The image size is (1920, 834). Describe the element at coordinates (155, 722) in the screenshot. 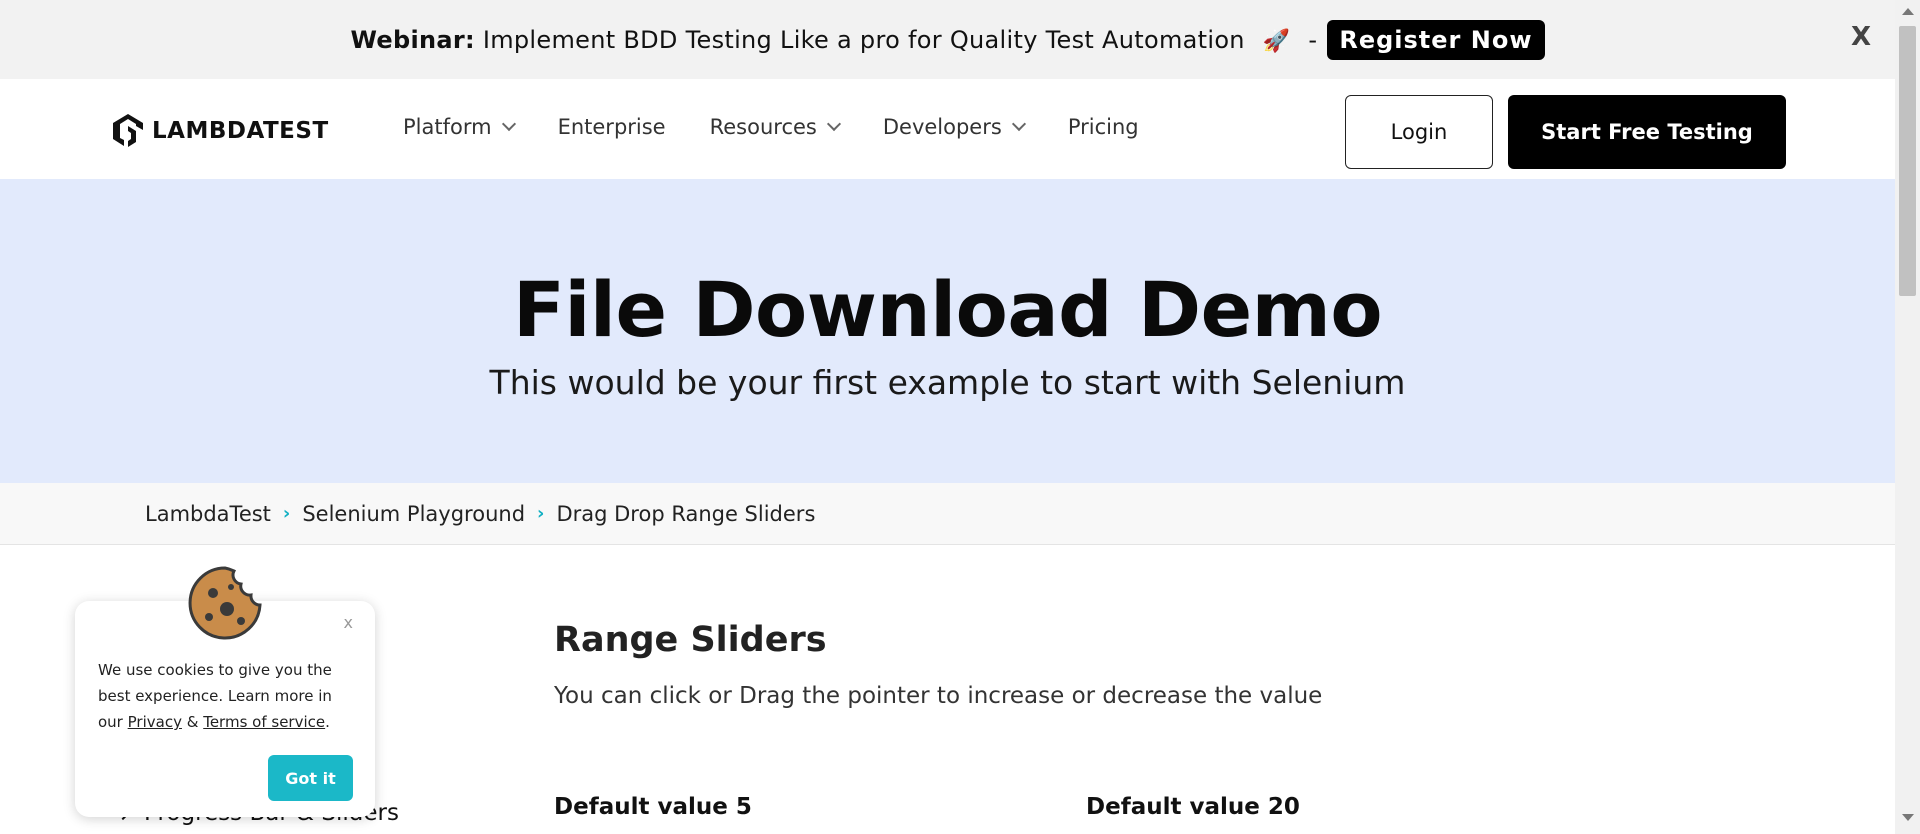

I see `privacy-link: Privacy` at that location.